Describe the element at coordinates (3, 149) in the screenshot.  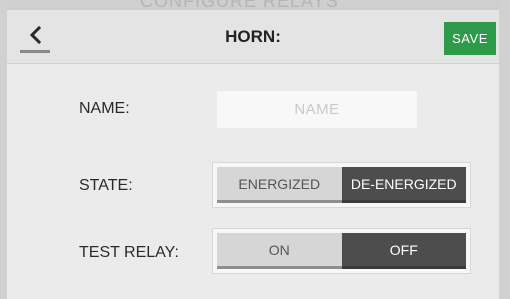
I see `left-bezel` at that location.